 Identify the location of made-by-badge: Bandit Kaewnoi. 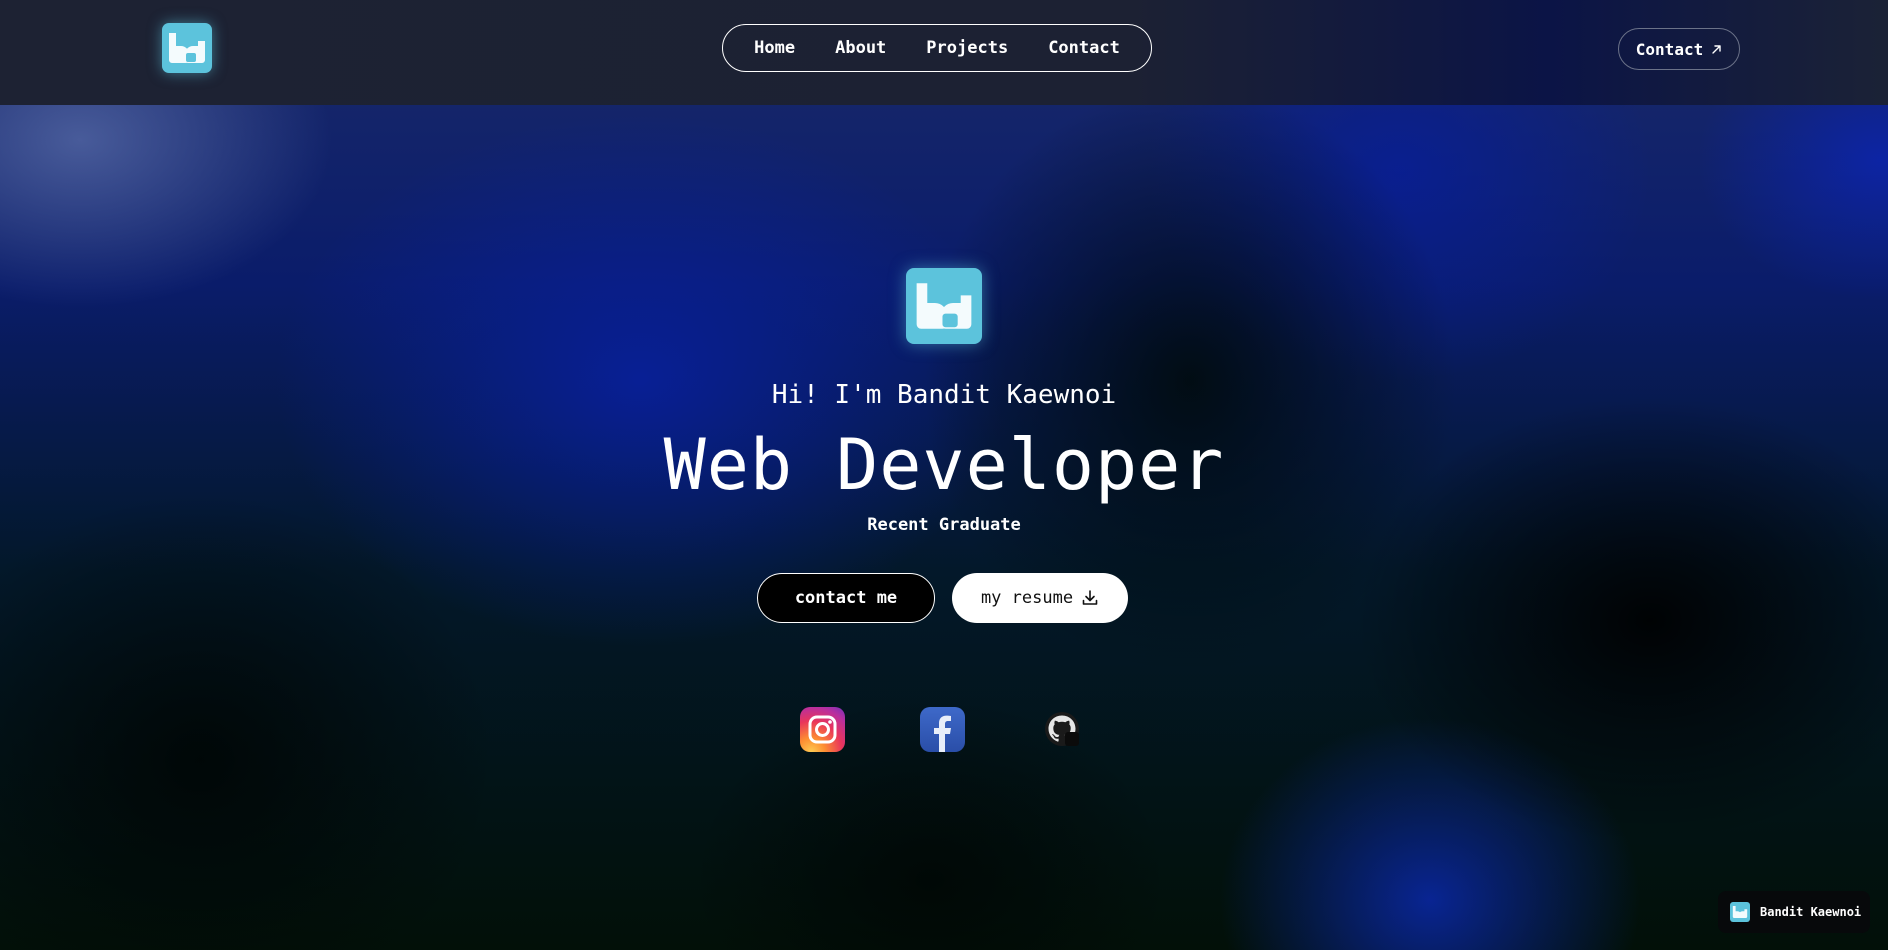
(1794, 912).